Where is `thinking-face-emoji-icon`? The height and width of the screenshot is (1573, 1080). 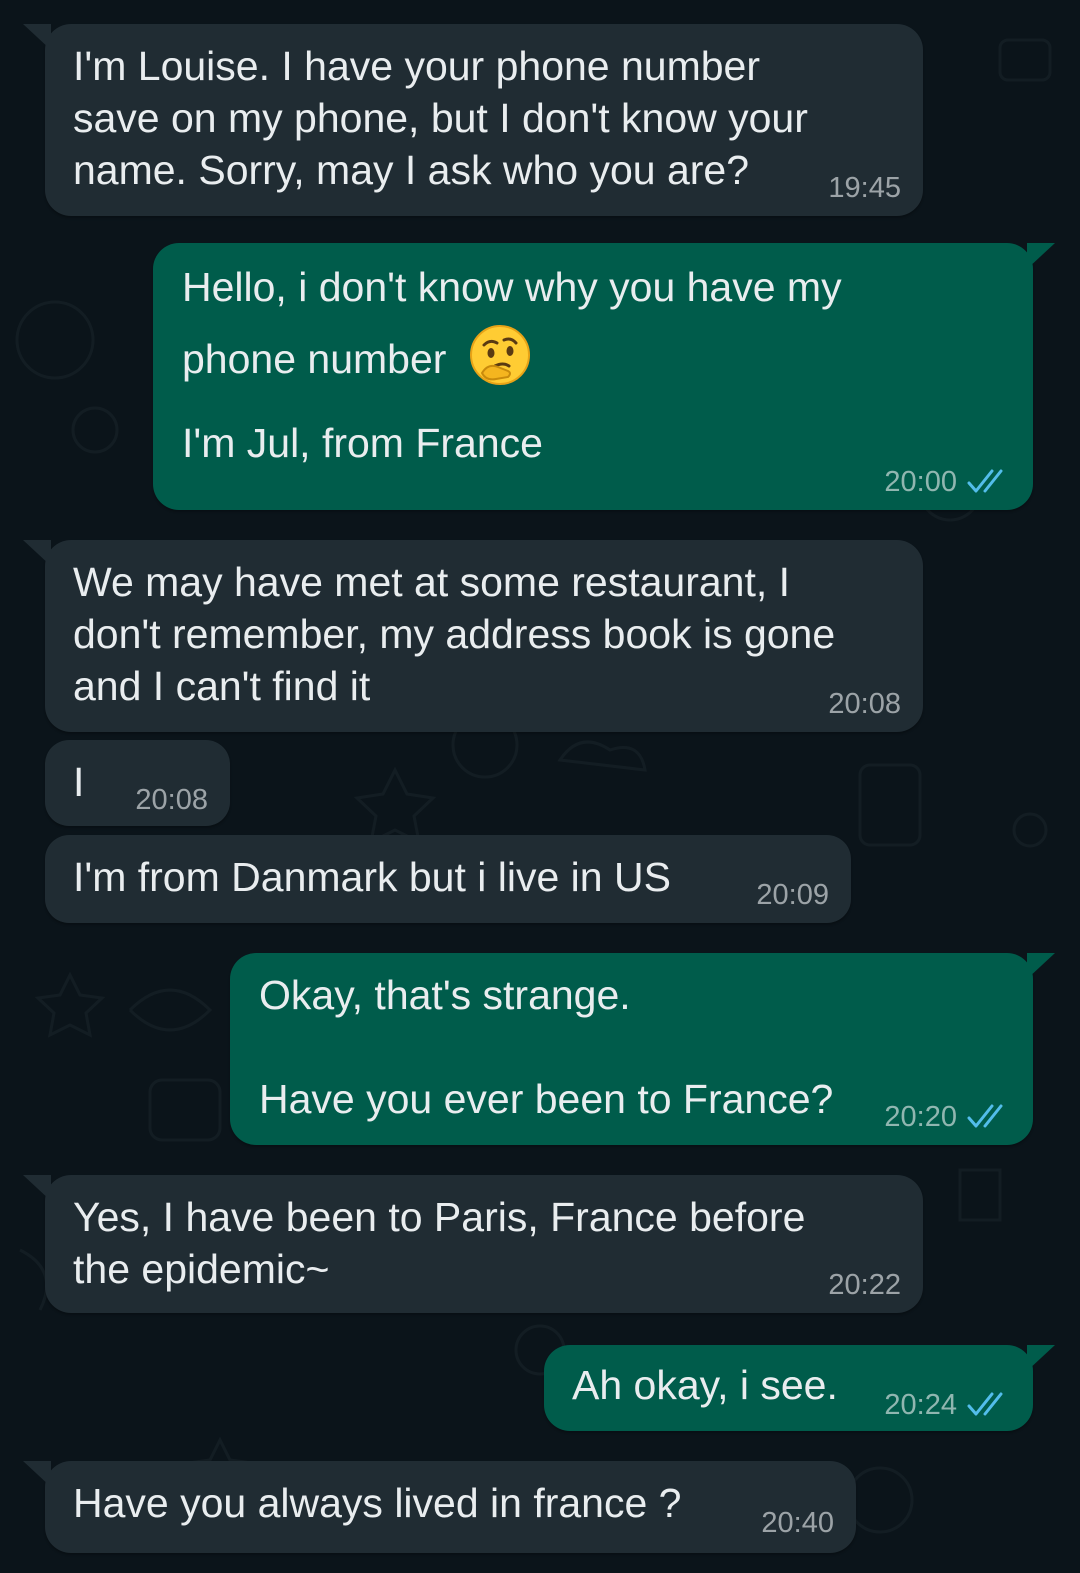
thinking-face-emoji-icon is located at coordinates (499, 355).